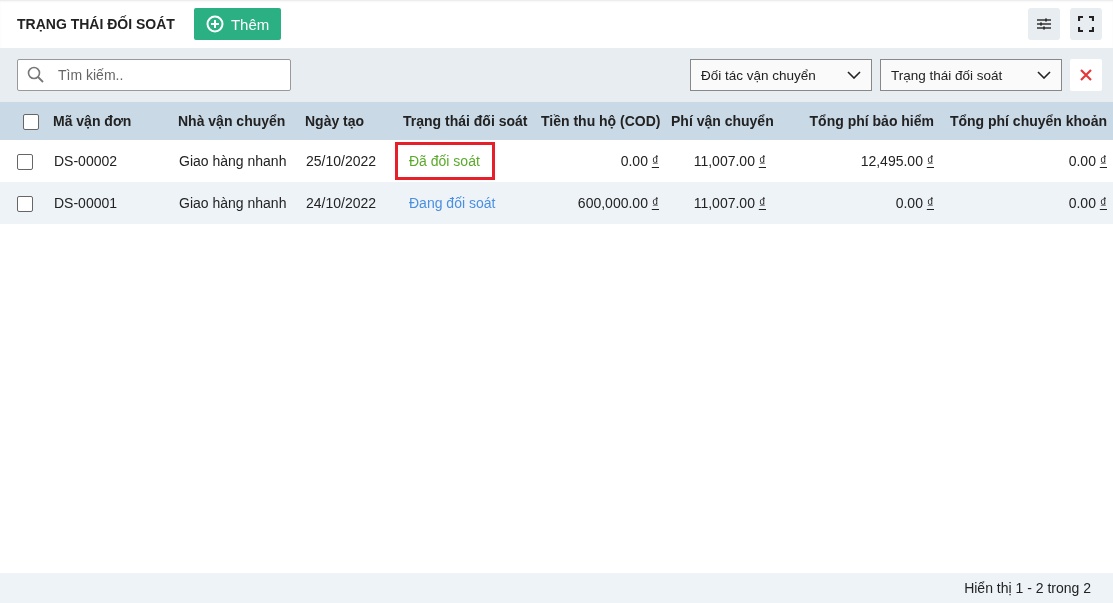  Describe the element at coordinates (897, 161) in the screenshot. I see `table-cell: 12,495.00 ₫` at that location.